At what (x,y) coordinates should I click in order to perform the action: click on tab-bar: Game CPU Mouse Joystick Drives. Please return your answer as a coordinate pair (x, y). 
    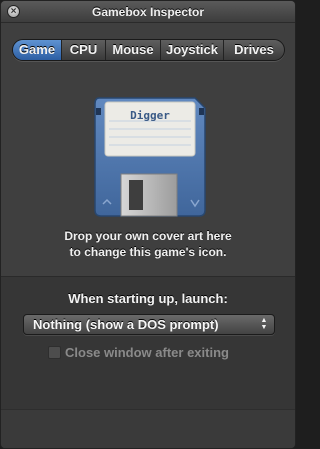
    Looking at the image, I should click on (148, 50).